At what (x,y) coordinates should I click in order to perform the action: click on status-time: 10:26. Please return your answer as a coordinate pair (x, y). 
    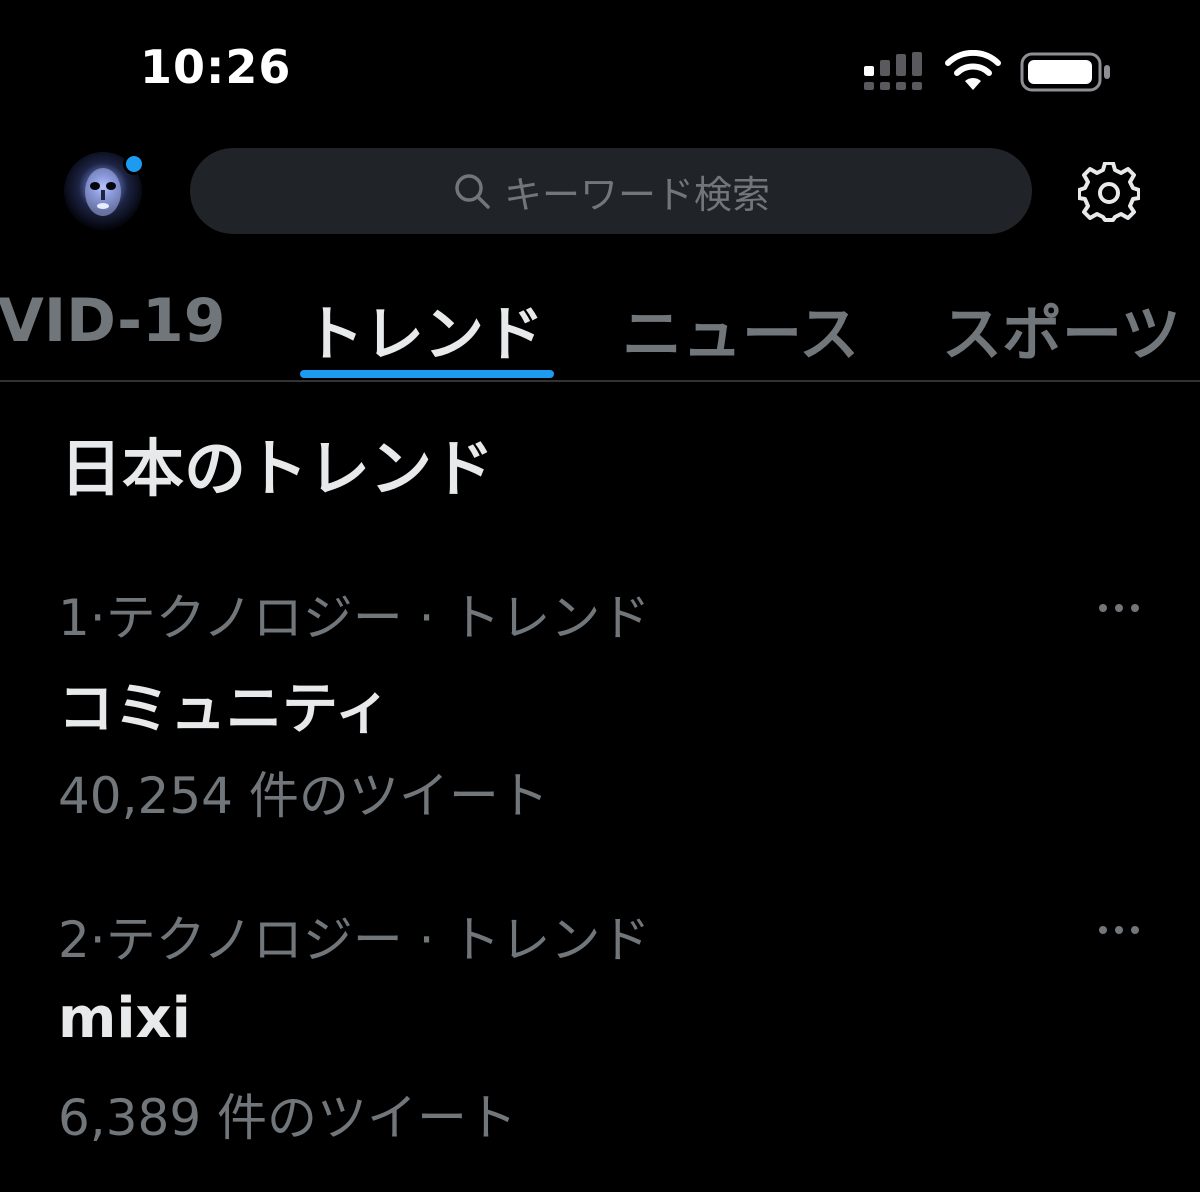
    Looking at the image, I should click on (216, 67).